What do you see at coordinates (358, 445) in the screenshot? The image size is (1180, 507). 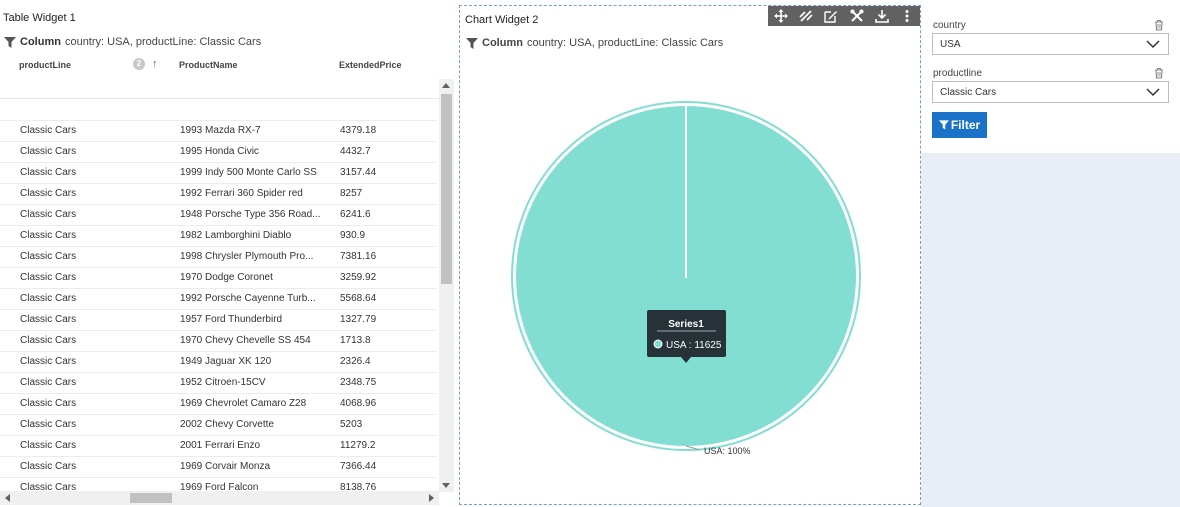 I see `cell-extendedprice: 11279.2` at bounding box center [358, 445].